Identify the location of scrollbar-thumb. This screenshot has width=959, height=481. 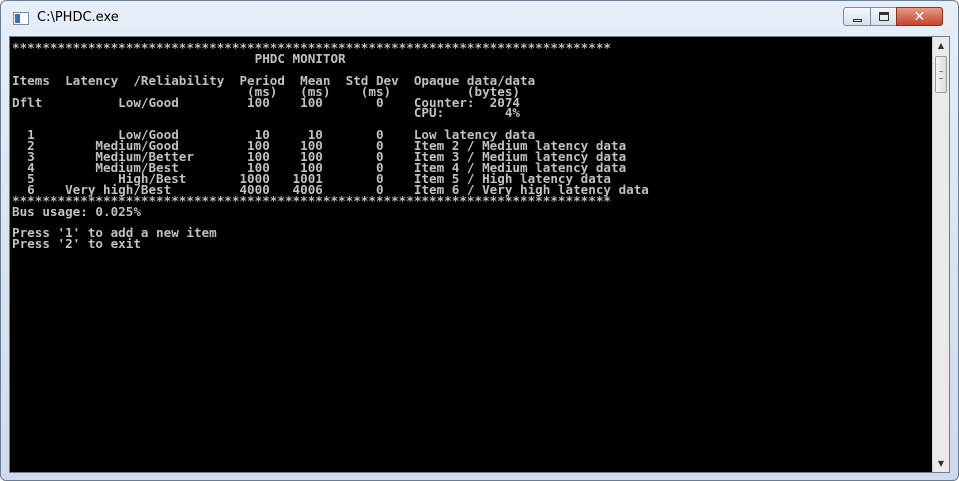
(941, 74).